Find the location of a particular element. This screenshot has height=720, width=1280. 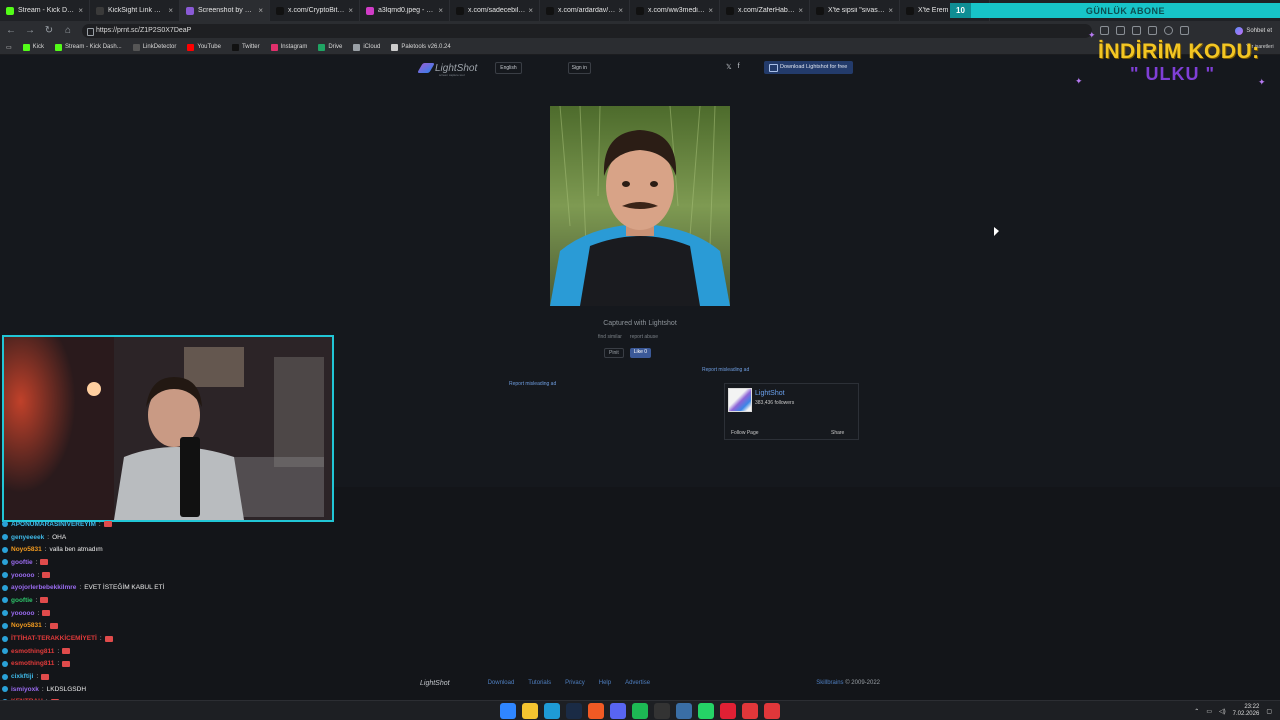

skillbrains-link: Skillbrains is located at coordinates (829, 683).